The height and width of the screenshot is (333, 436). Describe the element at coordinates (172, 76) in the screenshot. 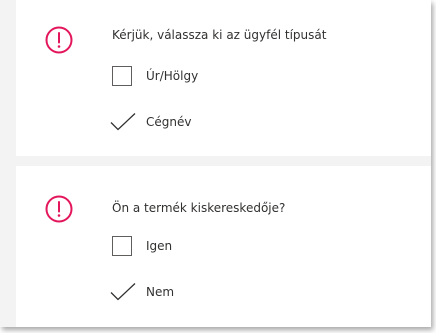

I see `option-label: Úr/Hölgy` at that location.